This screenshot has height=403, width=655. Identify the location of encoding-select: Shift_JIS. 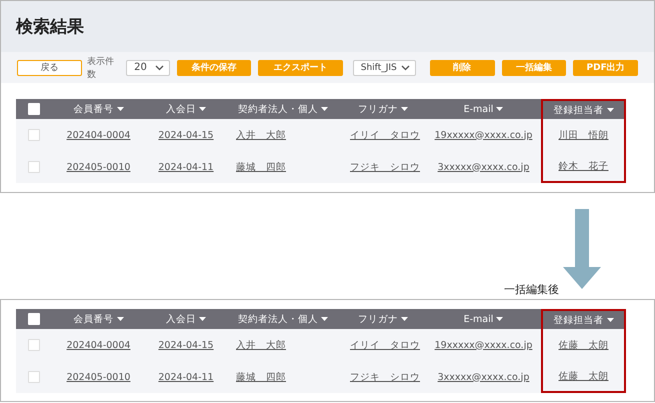
(384, 68).